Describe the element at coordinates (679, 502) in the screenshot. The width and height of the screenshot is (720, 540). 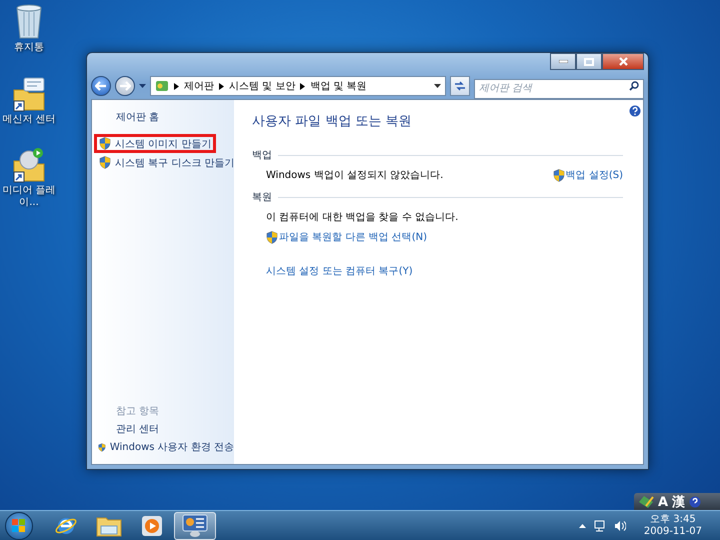
I see `hanja-label: 漢` at that location.